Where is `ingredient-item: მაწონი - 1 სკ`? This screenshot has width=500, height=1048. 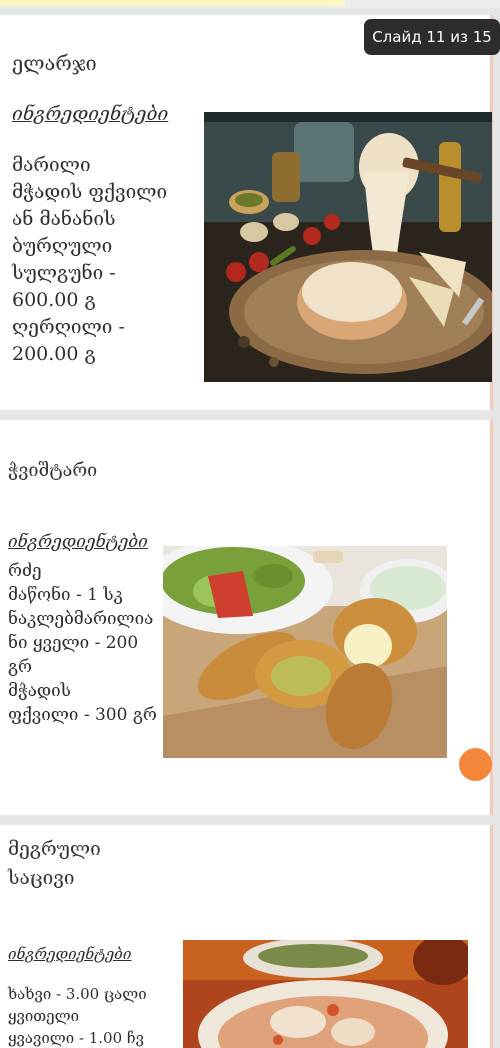
ingredient-item: მაწონი - 1 სკ is located at coordinates (65, 595).